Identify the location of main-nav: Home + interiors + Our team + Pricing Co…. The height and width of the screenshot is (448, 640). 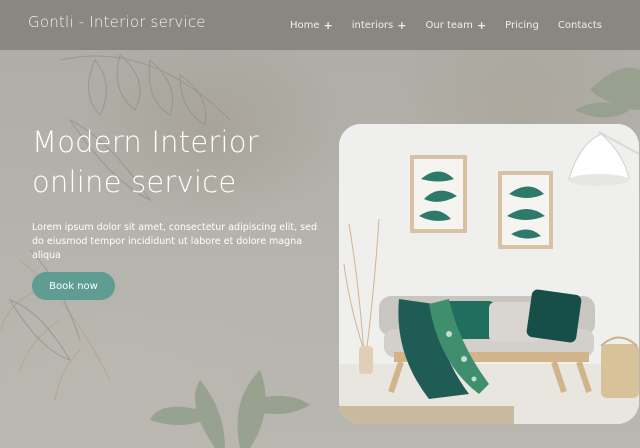
(446, 25).